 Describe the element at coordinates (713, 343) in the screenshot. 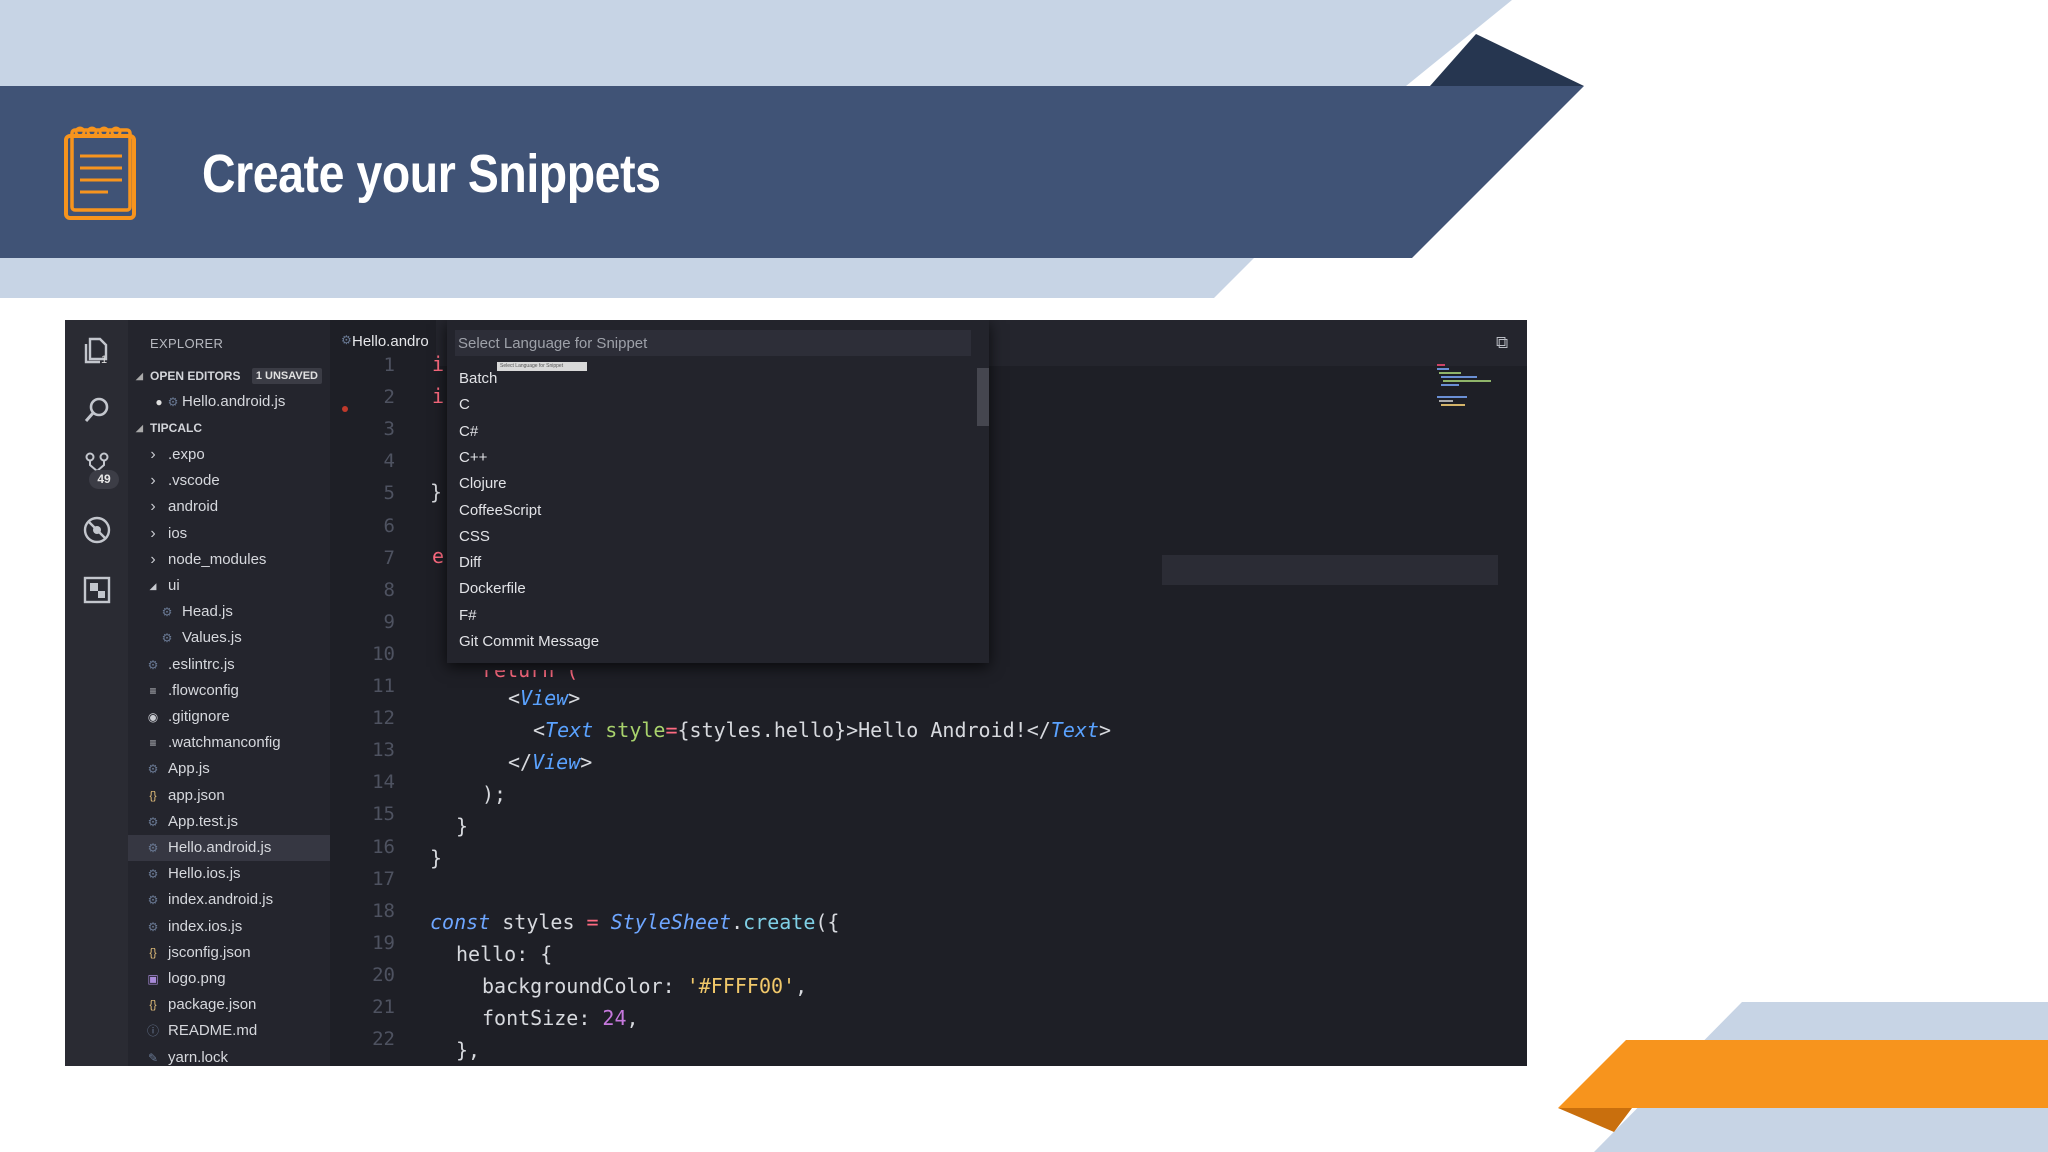

I see `snippet-language-input` at that location.